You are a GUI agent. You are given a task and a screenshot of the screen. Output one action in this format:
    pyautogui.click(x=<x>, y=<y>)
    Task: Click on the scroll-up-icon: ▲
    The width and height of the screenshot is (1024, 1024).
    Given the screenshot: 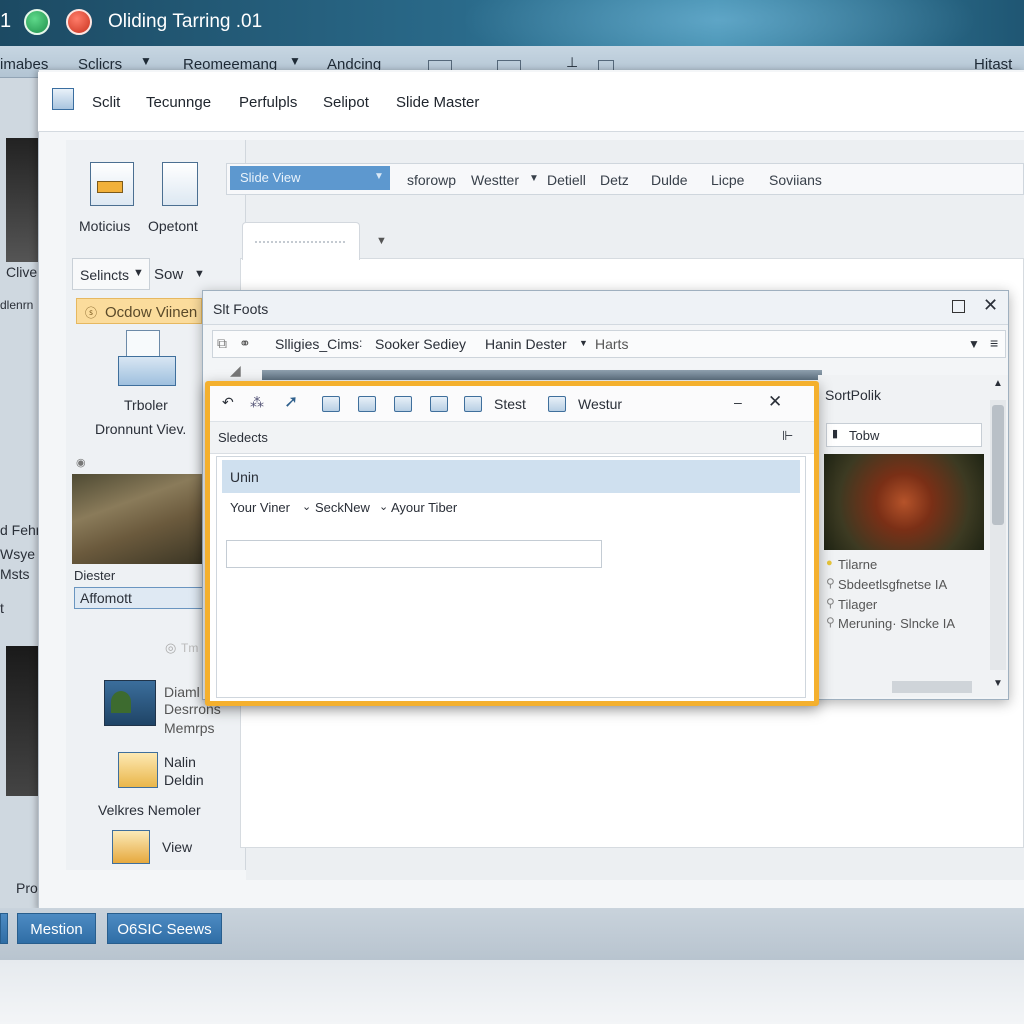 What is the action you would take?
    pyautogui.click(x=998, y=383)
    